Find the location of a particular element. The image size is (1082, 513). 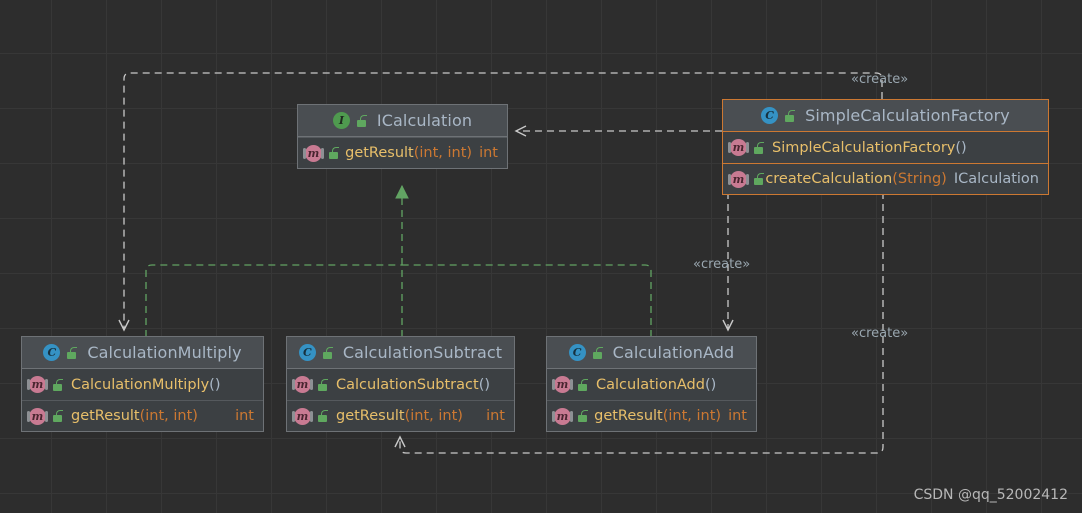

node-simplecalculationfactory-title: SimpleCalculationFactory is located at coordinates (907, 115).